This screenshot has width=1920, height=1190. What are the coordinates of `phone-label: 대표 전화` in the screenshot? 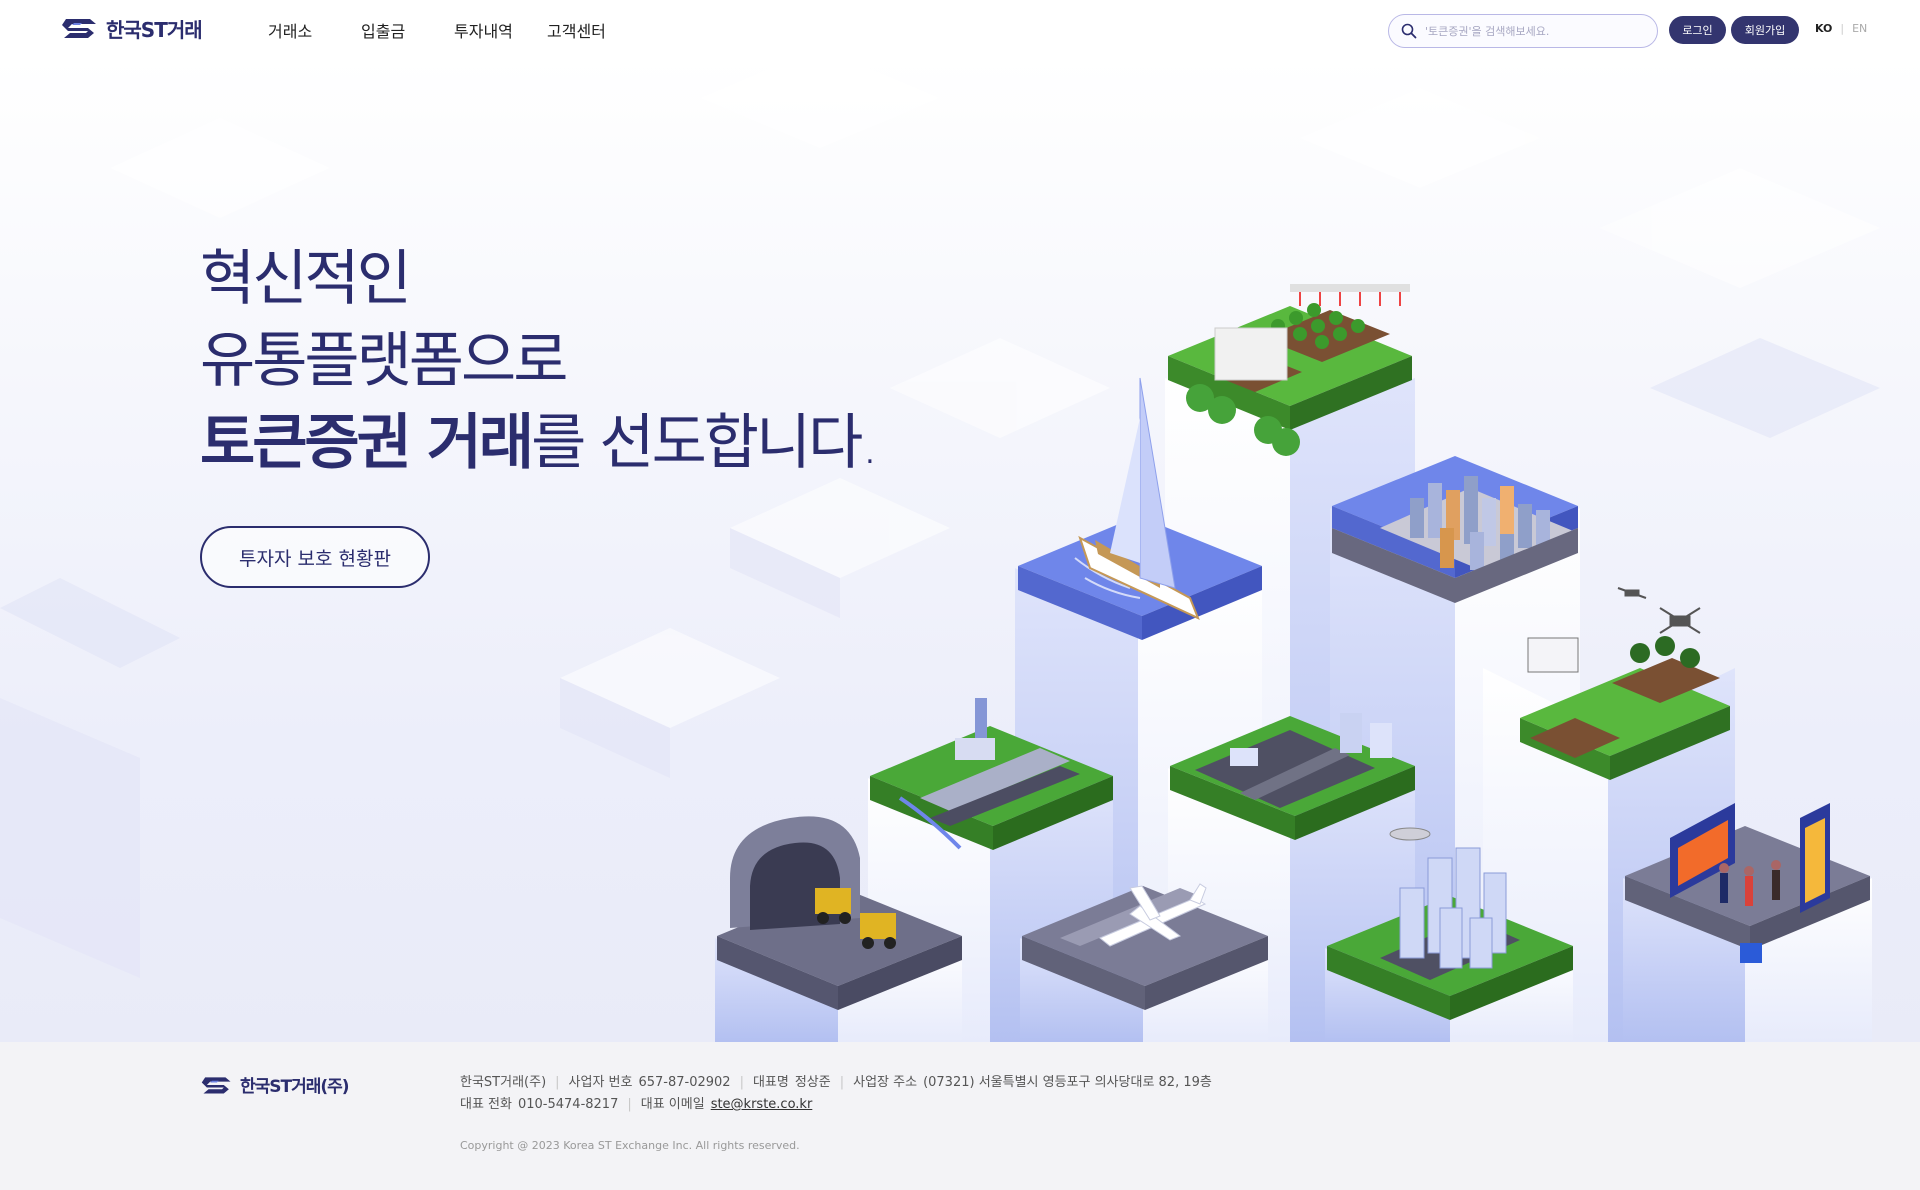 It's located at (486, 1104).